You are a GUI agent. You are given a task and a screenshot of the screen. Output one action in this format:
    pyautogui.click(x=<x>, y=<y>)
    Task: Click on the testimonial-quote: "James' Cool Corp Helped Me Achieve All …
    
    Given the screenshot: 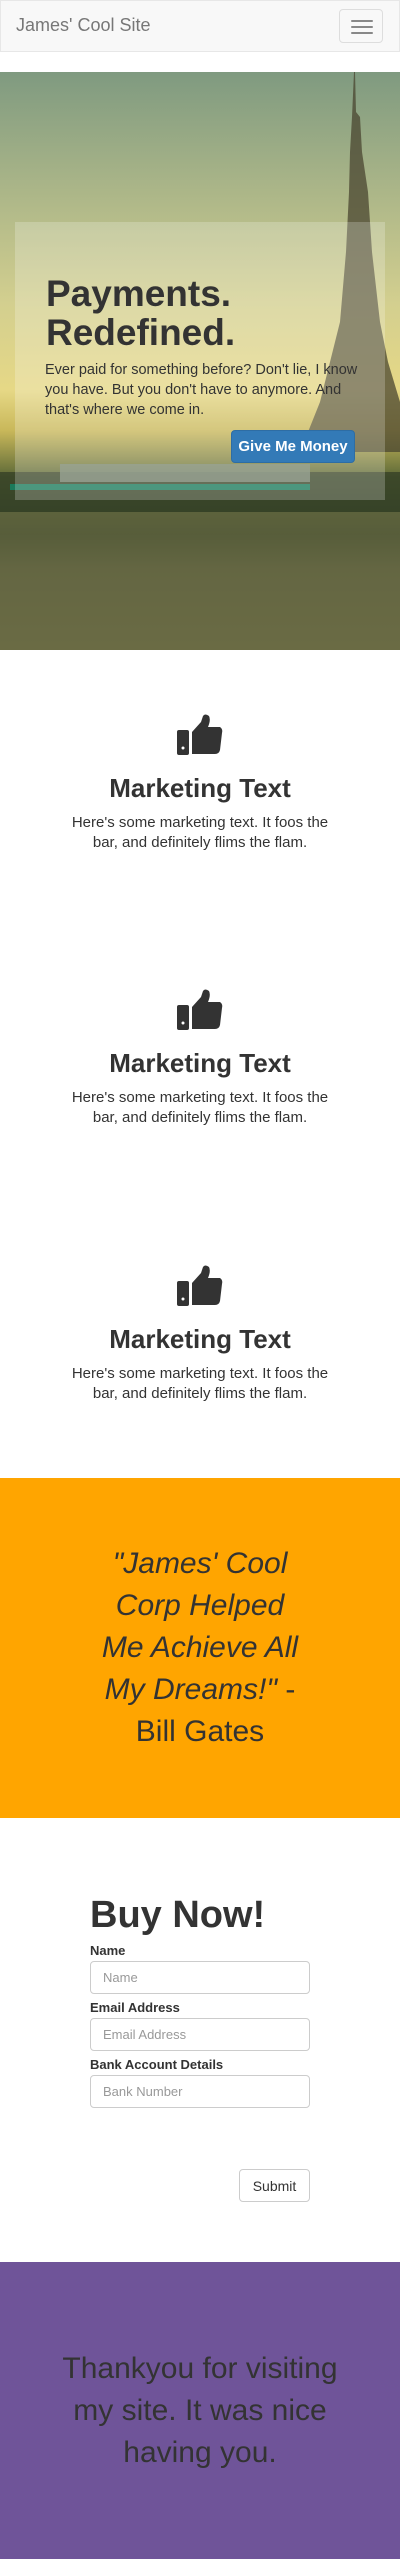 What is the action you would take?
    pyautogui.click(x=200, y=1647)
    